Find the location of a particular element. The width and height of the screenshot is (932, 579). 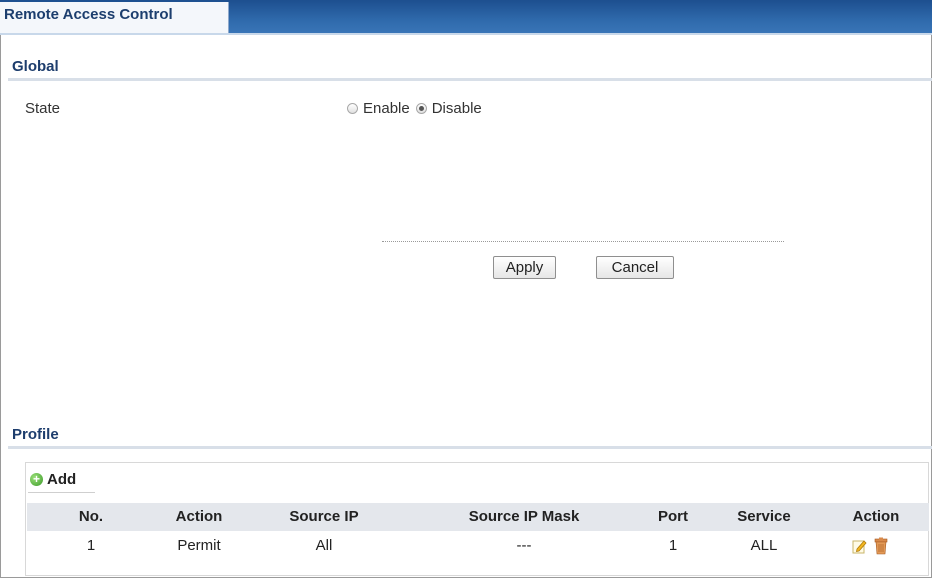

cell-no: 1 is located at coordinates (91, 545).